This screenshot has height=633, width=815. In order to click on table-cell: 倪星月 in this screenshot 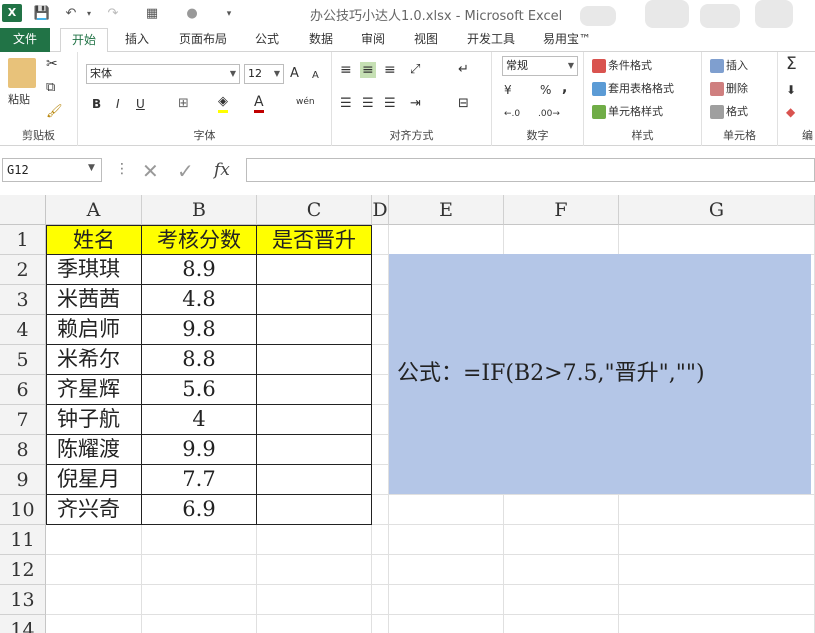, I will do `click(94, 480)`.